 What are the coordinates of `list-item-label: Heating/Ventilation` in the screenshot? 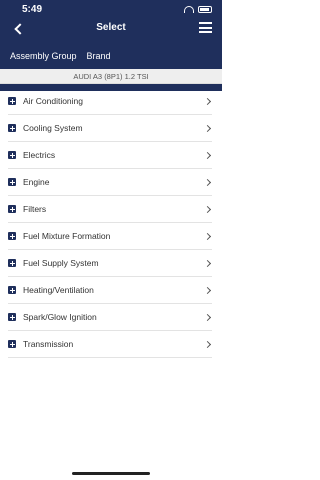 It's located at (58, 290).